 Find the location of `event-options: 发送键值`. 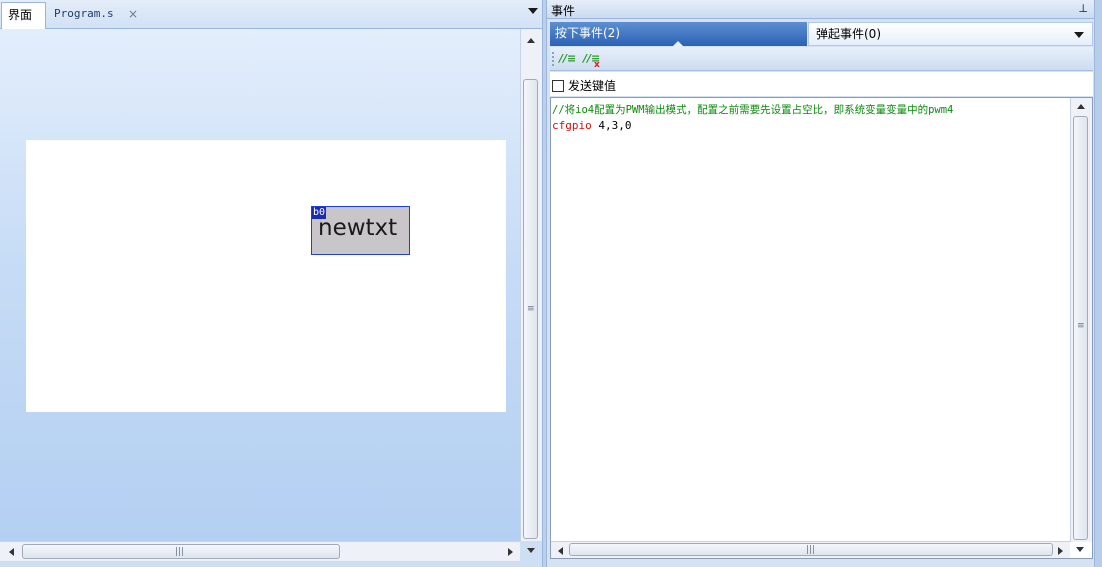

event-options: 发送键值 is located at coordinates (821, 84).